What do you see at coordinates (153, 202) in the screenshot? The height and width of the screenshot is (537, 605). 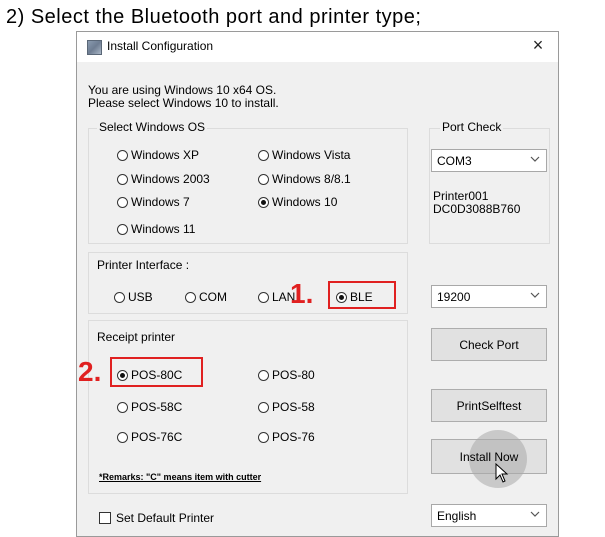 I see `radio-windows-7: Windows 7` at bounding box center [153, 202].